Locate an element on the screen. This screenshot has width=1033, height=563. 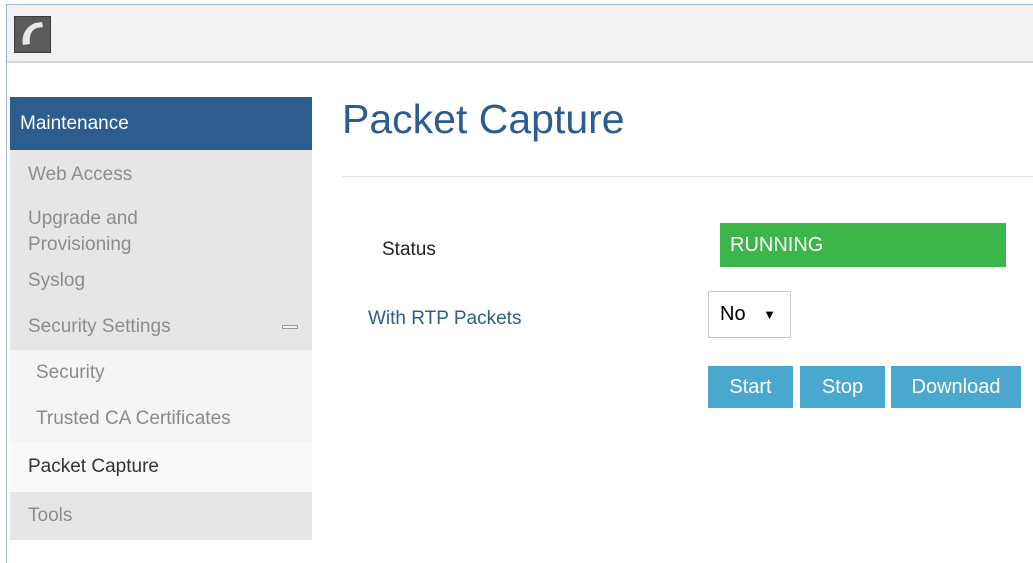
sidebar-item-upgrade-provisioning: Upgrade and Provisioning is located at coordinates (161, 229).